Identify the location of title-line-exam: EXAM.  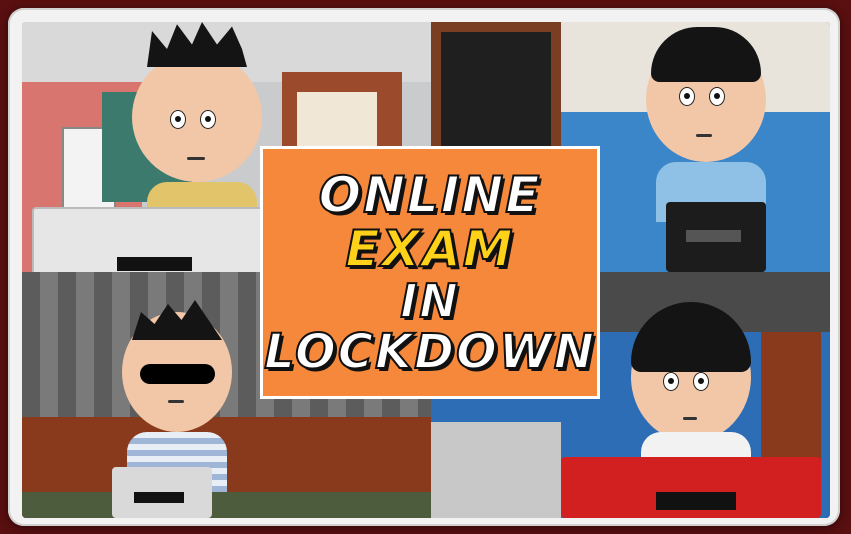
(429, 248).